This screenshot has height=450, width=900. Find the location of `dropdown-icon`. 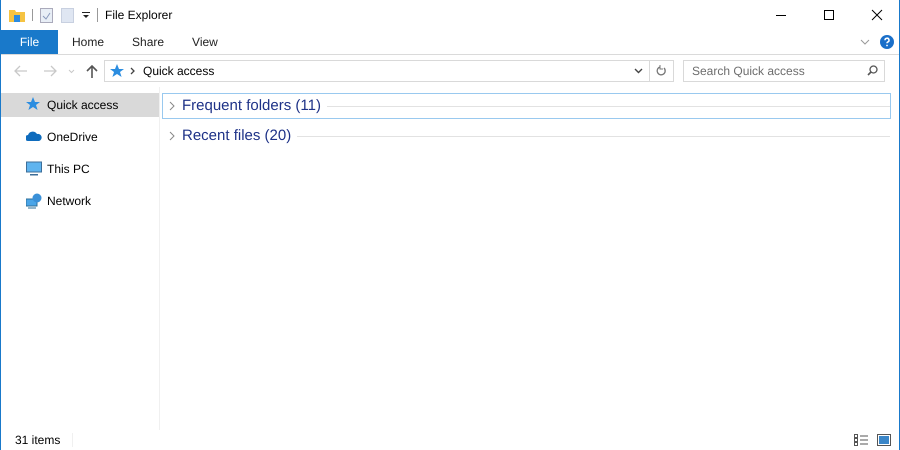

dropdown-icon is located at coordinates (86, 15).